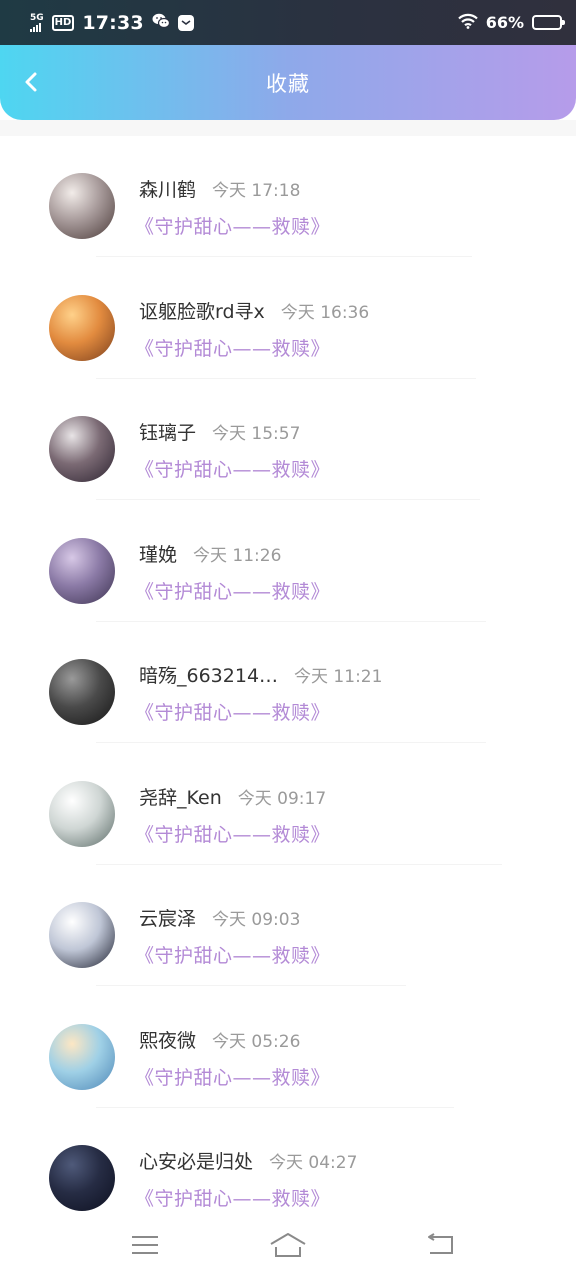 The height and width of the screenshot is (1280, 576). What do you see at coordinates (282, 798) in the screenshot?
I see `timestamp: 今天 09:17` at bounding box center [282, 798].